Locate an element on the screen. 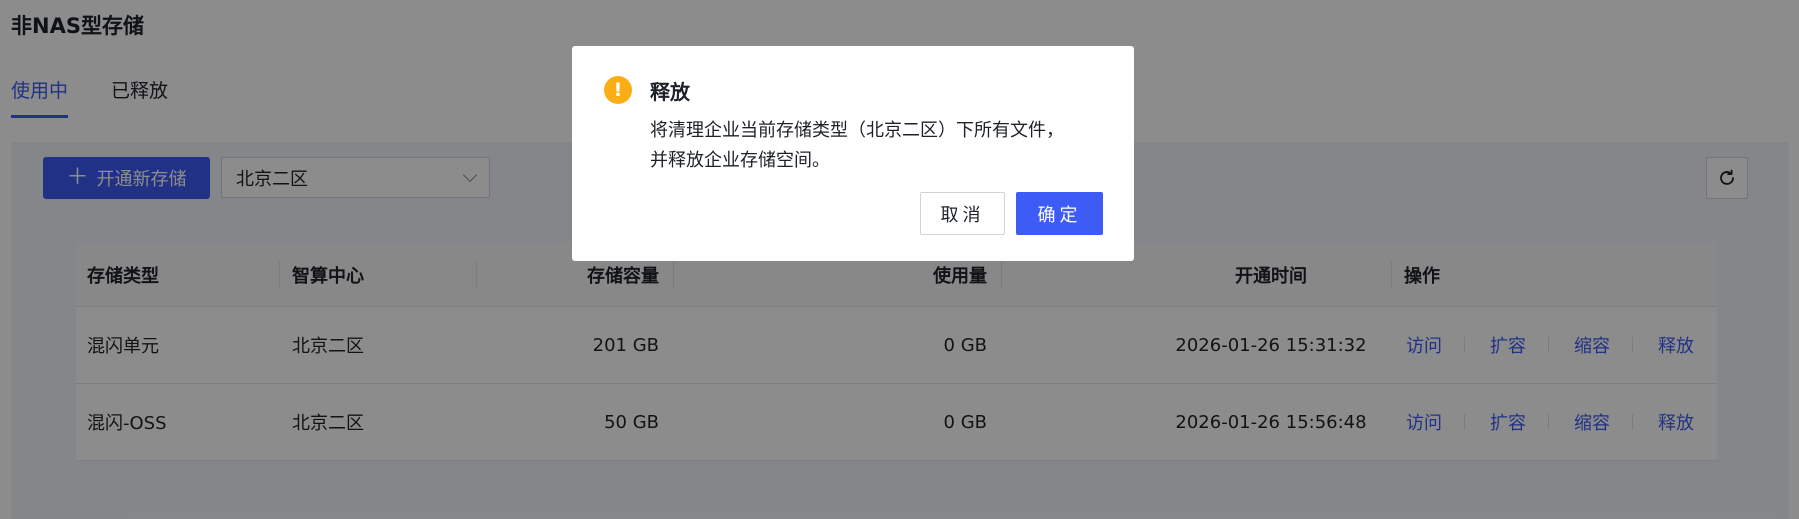 This screenshot has width=1799, height=519. warning-icon: ! is located at coordinates (618, 90).